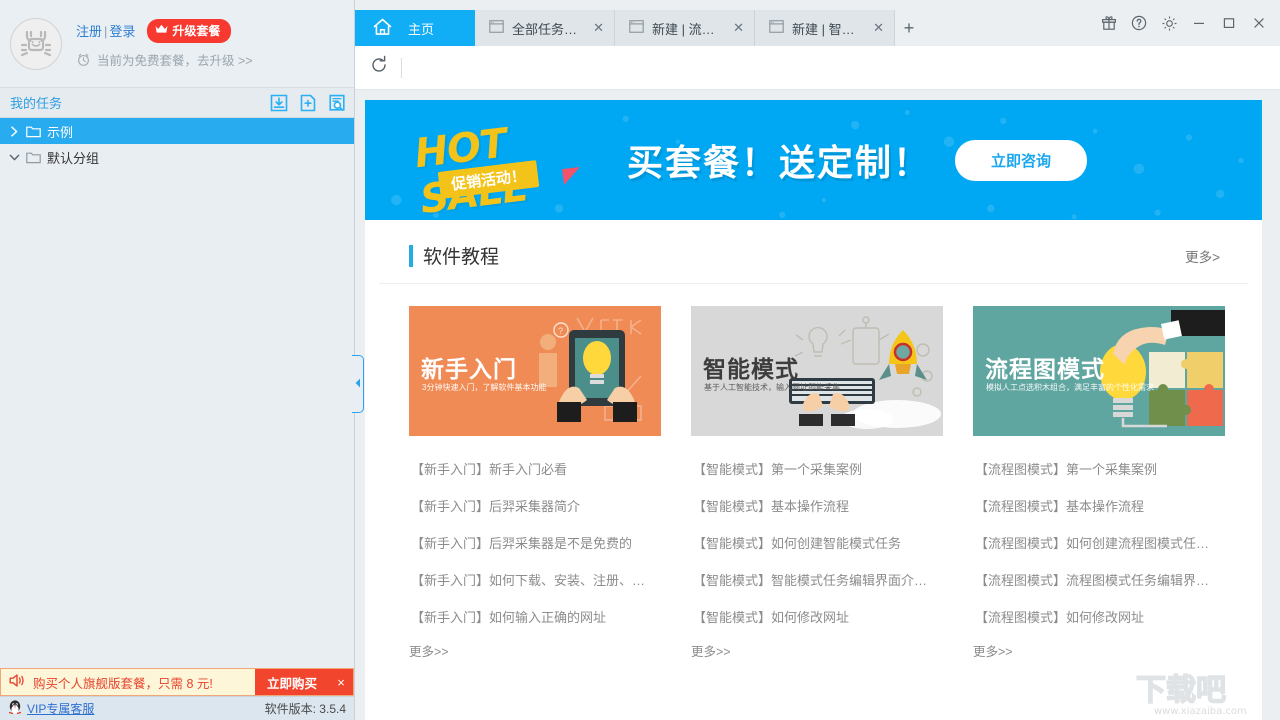 This screenshot has width=1280, height=720. I want to click on upgrade-plan-button: 升级套餐, so click(189, 30).